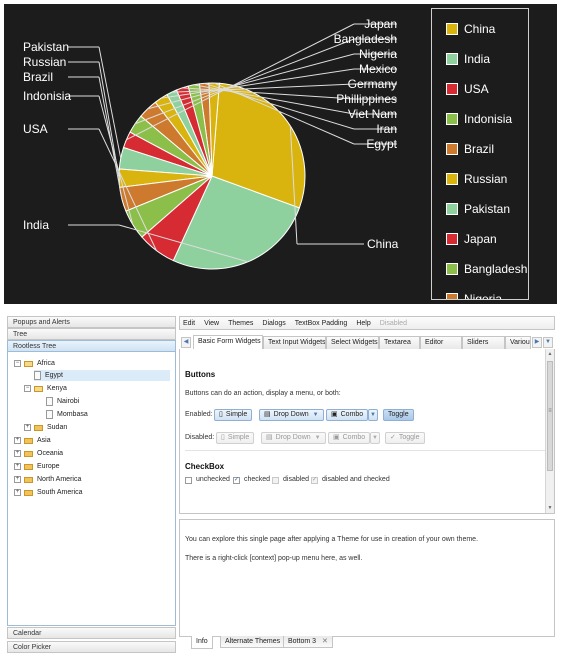 This screenshot has width=561, height=661. I want to click on vertical-scrollbar: ▲ ≡ ▼, so click(549, 431).